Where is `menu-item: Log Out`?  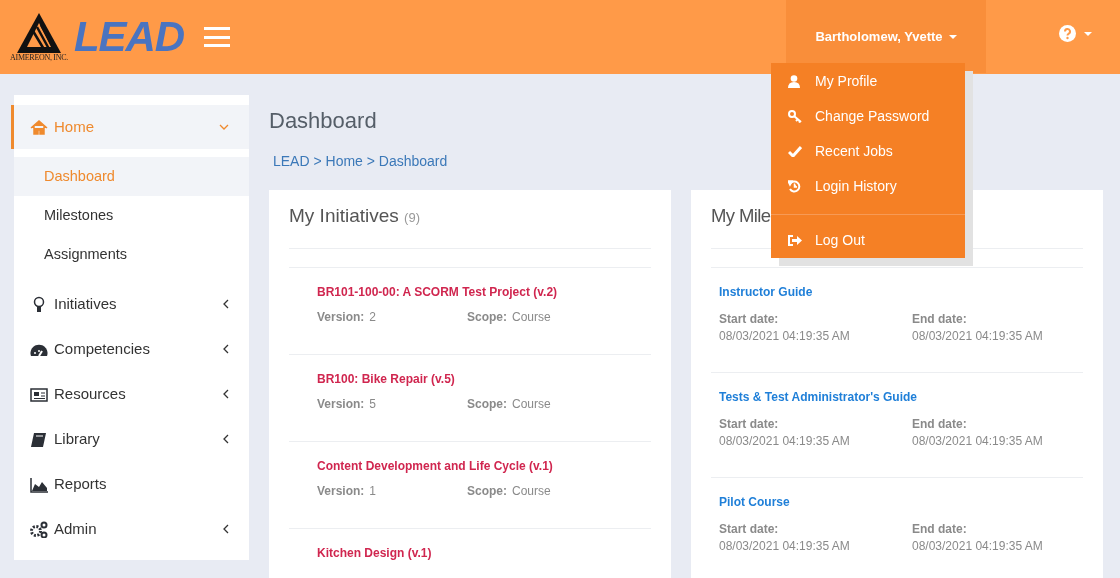 menu-item: Log Out is located at coordinates (868, 240).